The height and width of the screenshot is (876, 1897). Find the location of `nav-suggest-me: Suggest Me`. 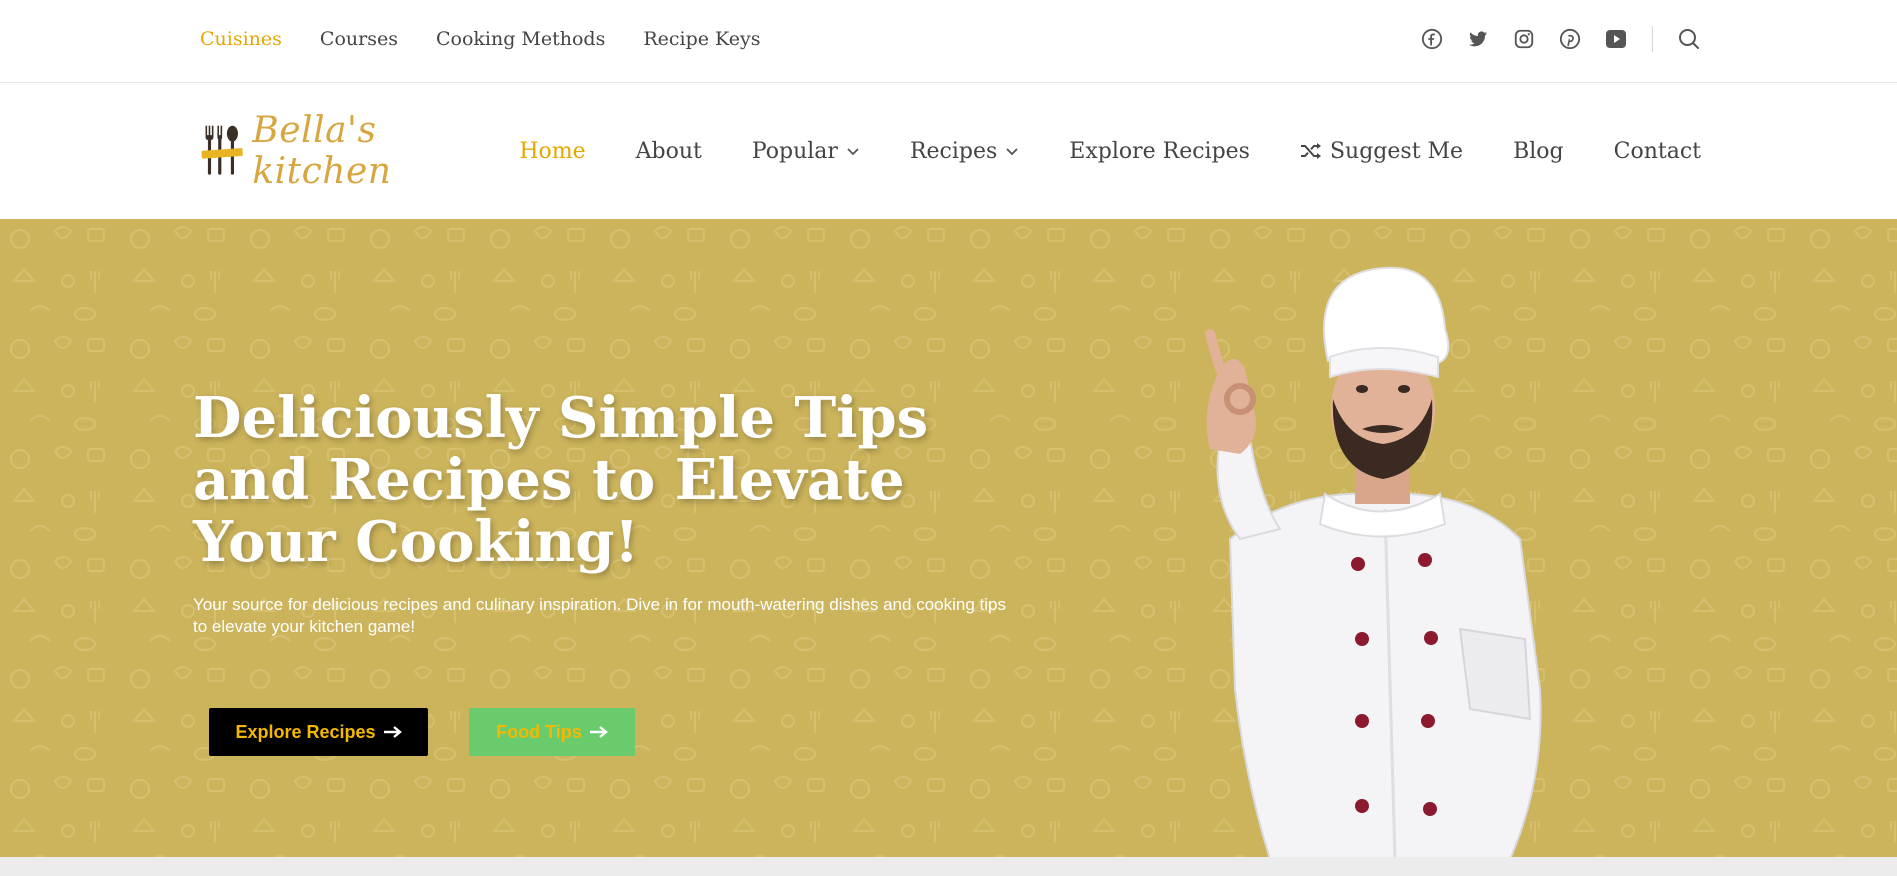

nav-suggest-me: Suggest Me is located at coordinates (1381, 151).